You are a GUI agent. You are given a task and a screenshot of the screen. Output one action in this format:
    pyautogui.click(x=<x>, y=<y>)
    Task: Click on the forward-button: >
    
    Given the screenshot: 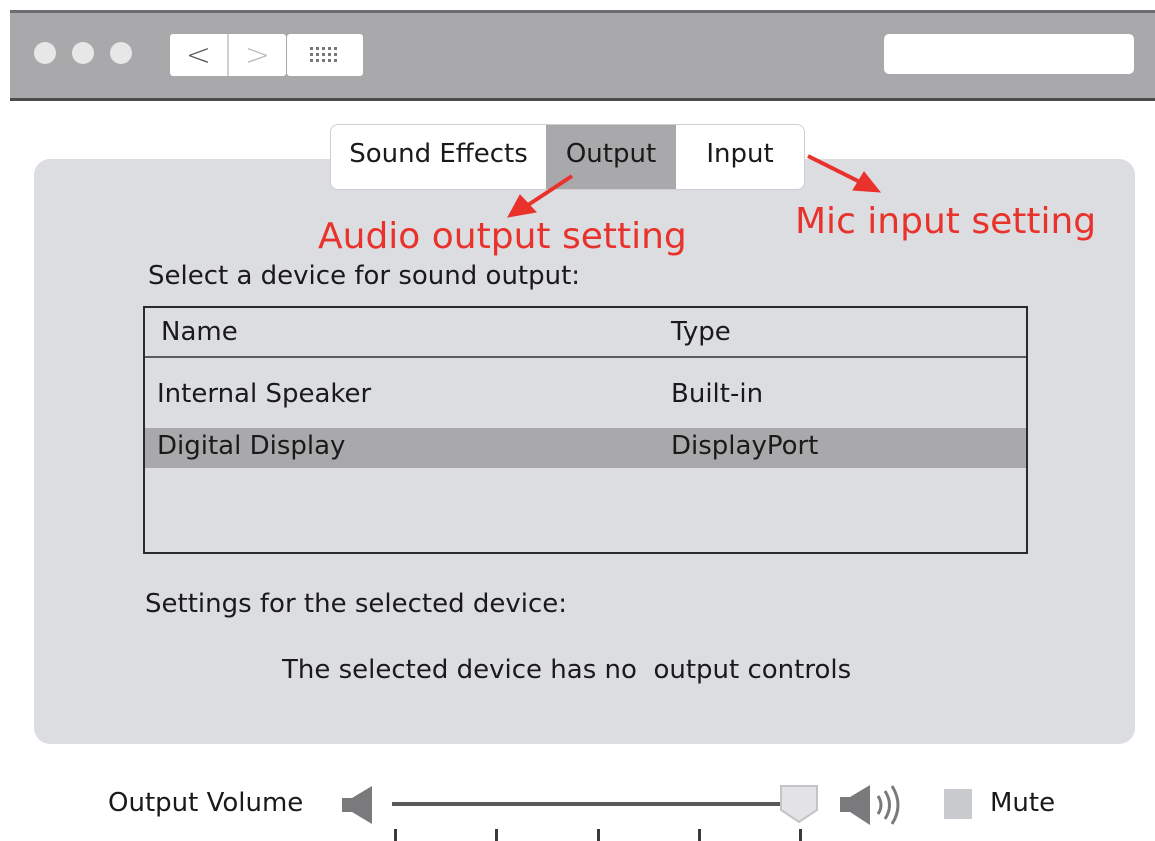 What is the action you would take?
    pyautogui.click(x=257, y=55)
    